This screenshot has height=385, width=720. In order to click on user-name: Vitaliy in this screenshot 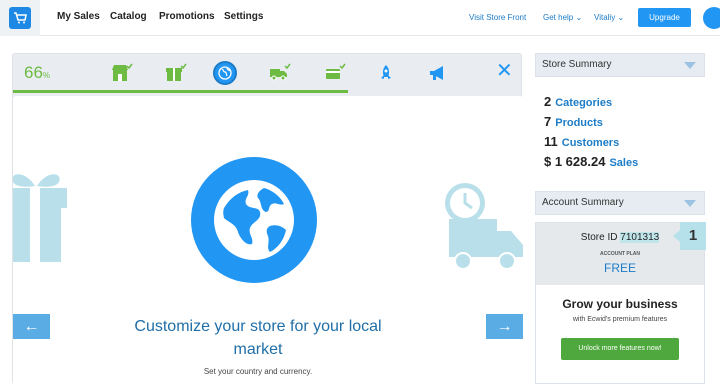, I will do `click(605, 17)`.